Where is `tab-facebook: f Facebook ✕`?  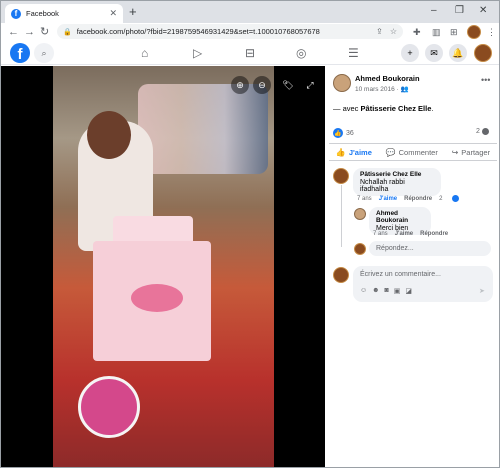 tab-facebook: f Facebook ✕ is located at coordinates (64, 13).